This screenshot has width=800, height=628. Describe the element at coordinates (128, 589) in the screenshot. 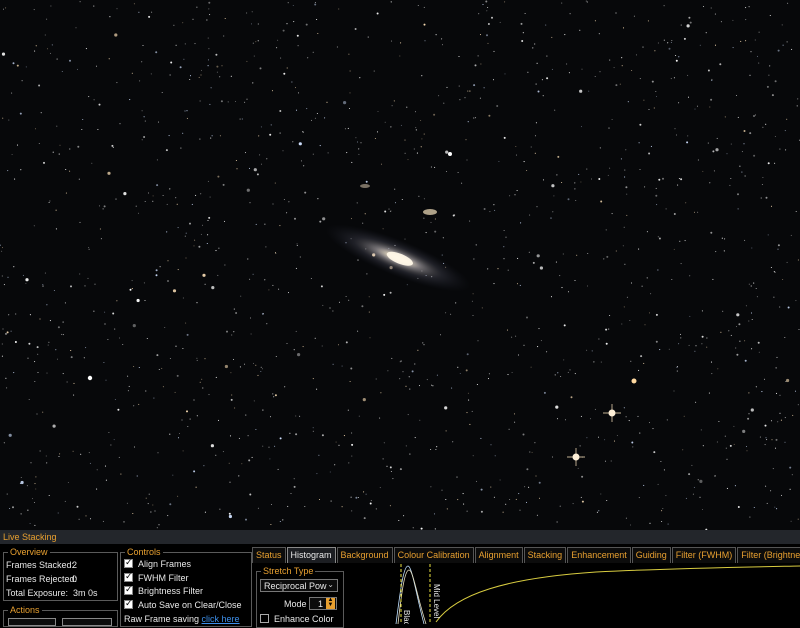

I see `brightness-filter-checkbox` at that location.